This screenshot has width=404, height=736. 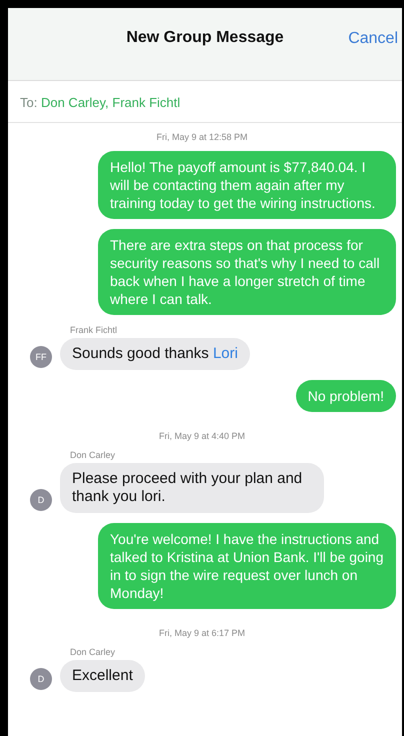 What do you see at coordinates (202, 436) in the screenshot?
I see `timestamp: Fri, May 9 at 4:40 PM` at bounding box center [202, 436].